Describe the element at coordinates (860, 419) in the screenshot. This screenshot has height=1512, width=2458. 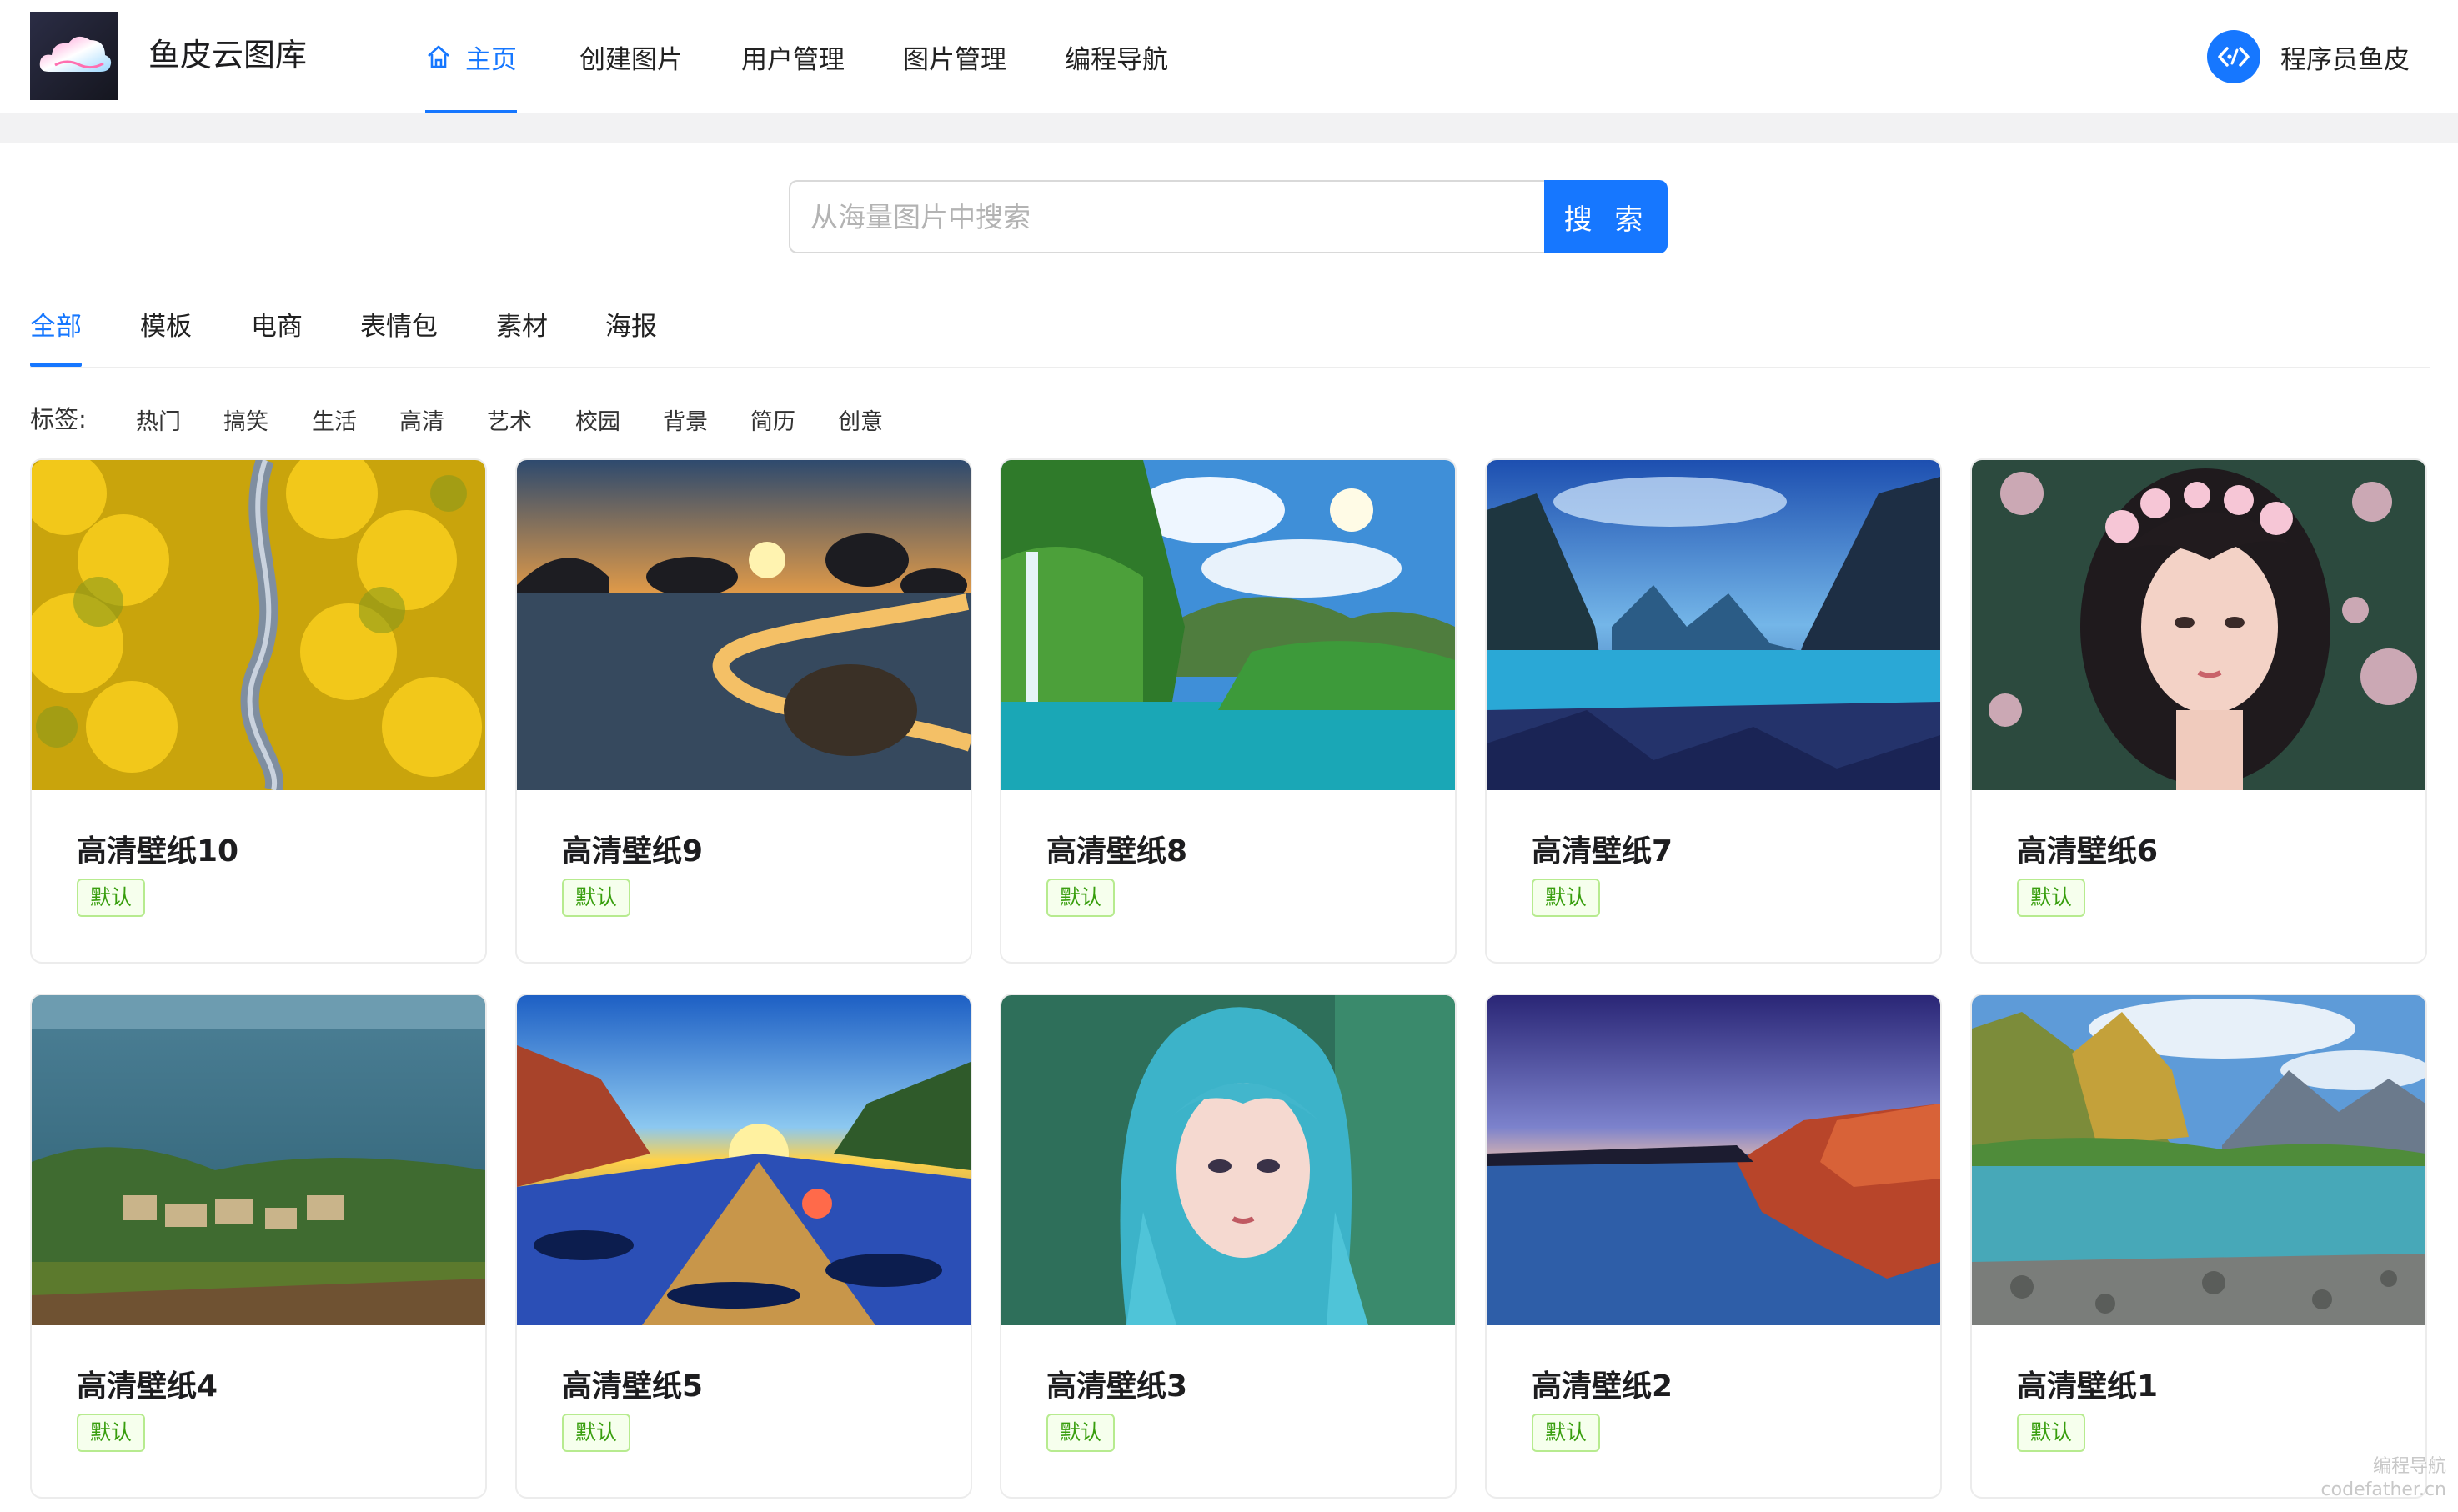
I see `tag-creative: 创意` at that location.